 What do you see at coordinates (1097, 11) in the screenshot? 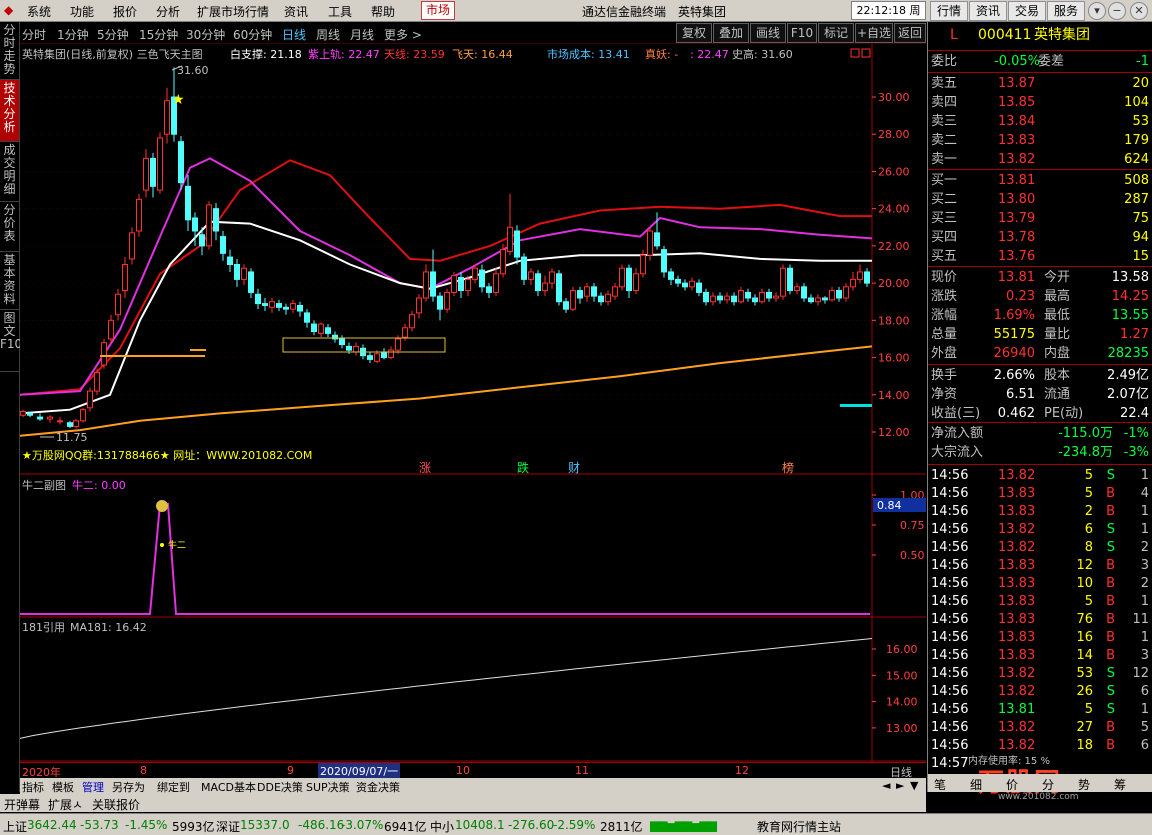
I see `dropdown-icon: ▾` at bounding box center [1097, 11].